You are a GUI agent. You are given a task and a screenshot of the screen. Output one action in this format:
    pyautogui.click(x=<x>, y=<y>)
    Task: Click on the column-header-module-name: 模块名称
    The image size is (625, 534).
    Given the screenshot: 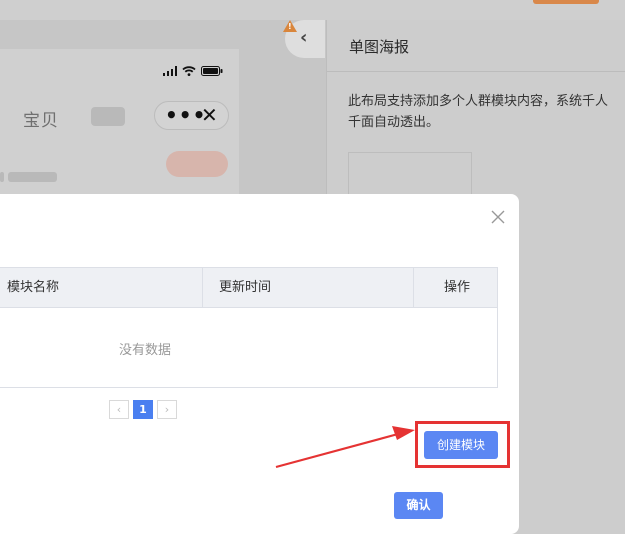 What is the action you would take?
    pyautogui.click(x=33, y=287)
    